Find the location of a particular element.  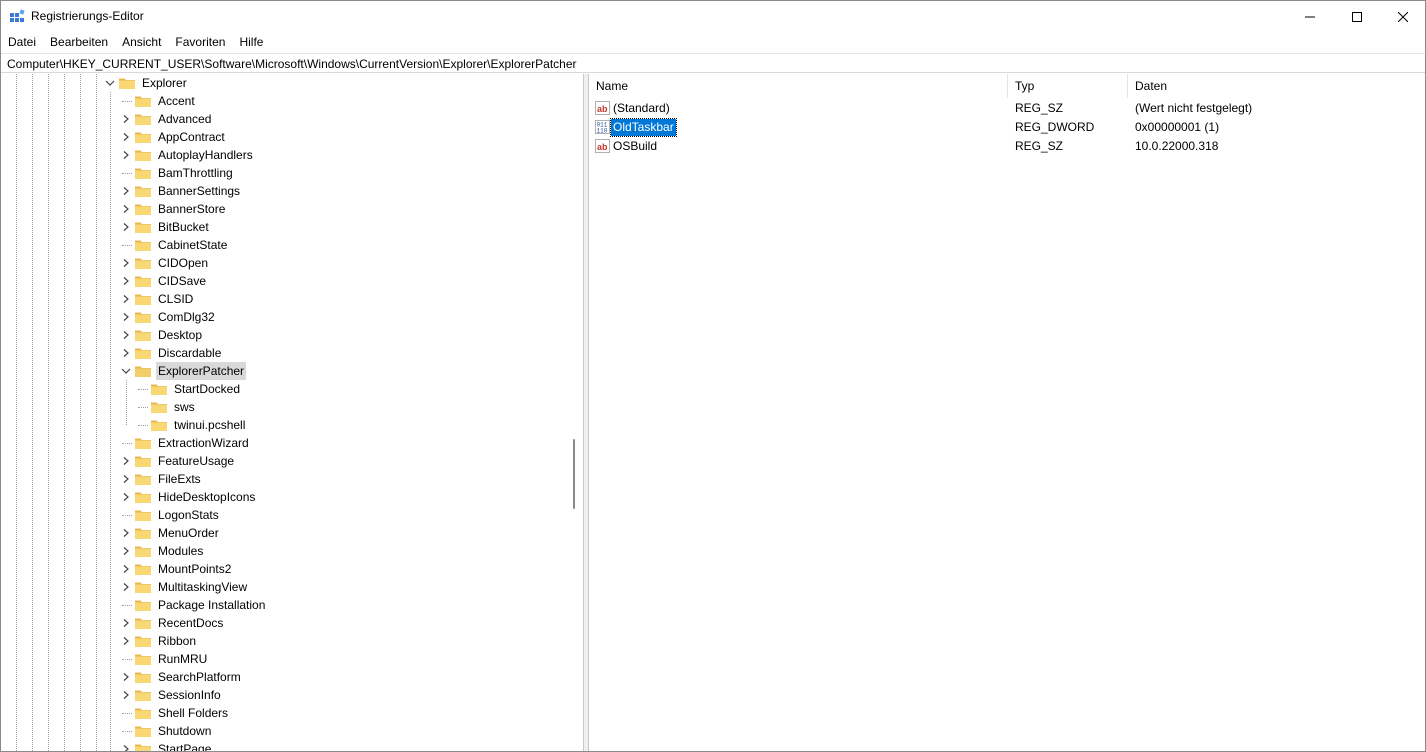

tree-item: Discardable is located at coordinates (170, 353).